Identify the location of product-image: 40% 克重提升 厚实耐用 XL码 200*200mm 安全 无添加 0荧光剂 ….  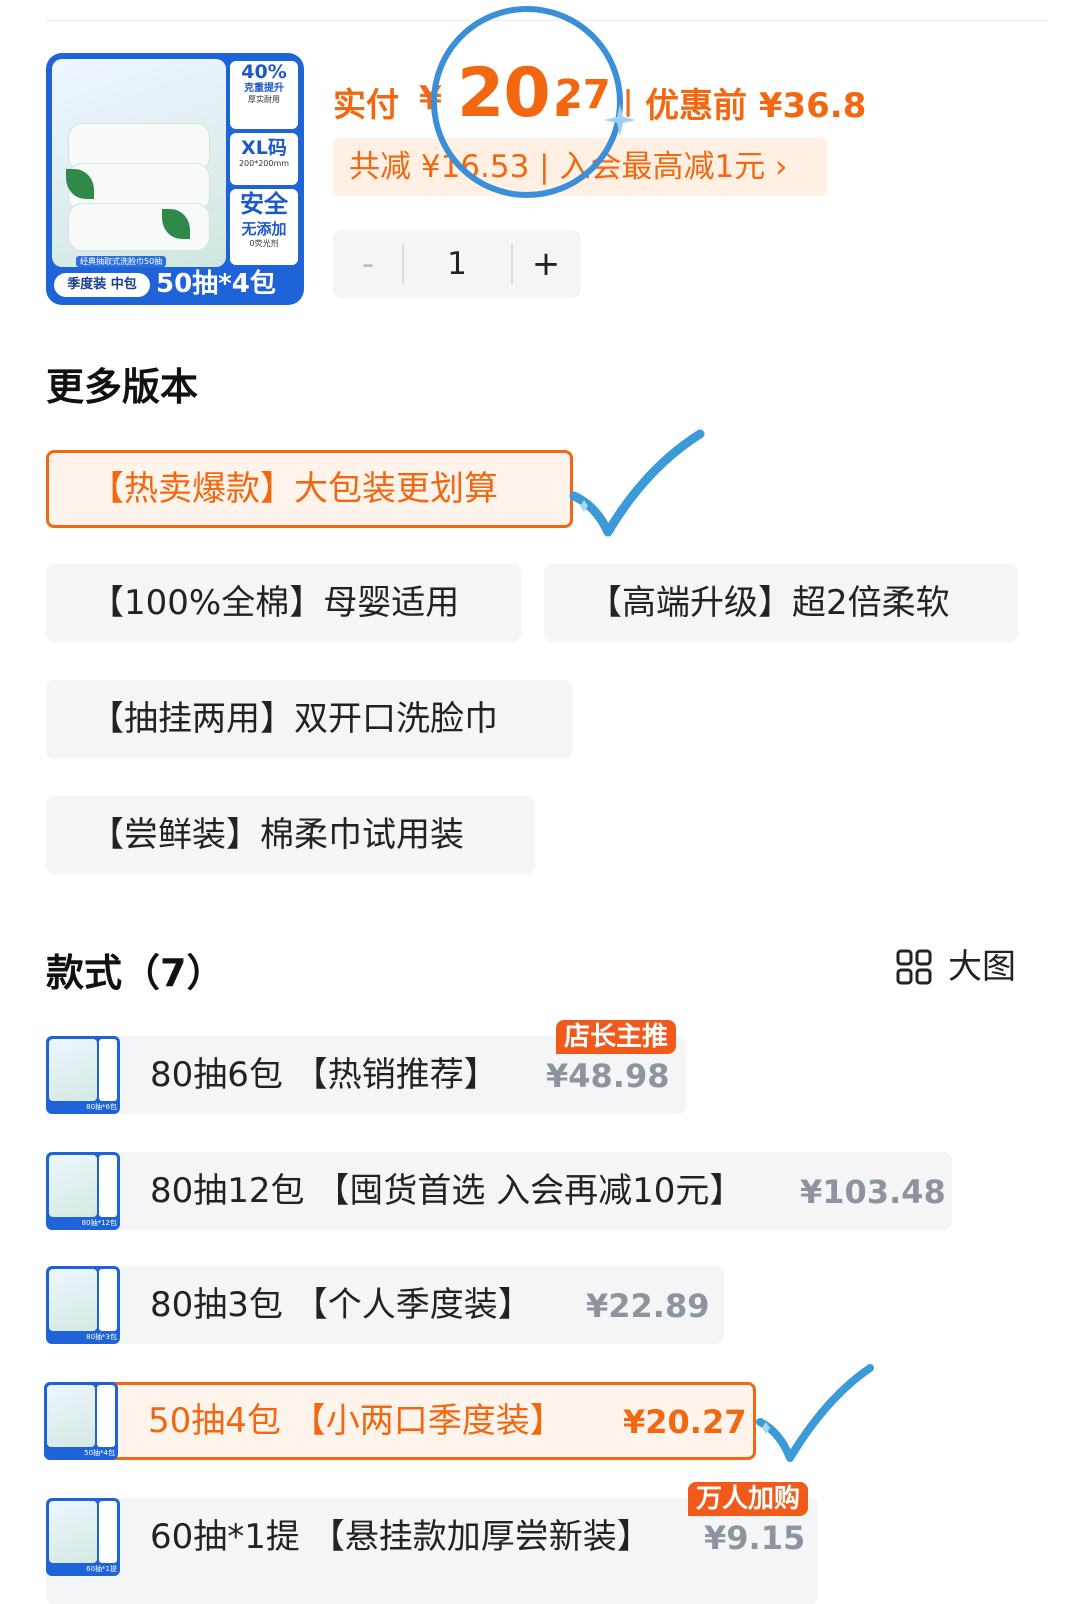
(175, 179).